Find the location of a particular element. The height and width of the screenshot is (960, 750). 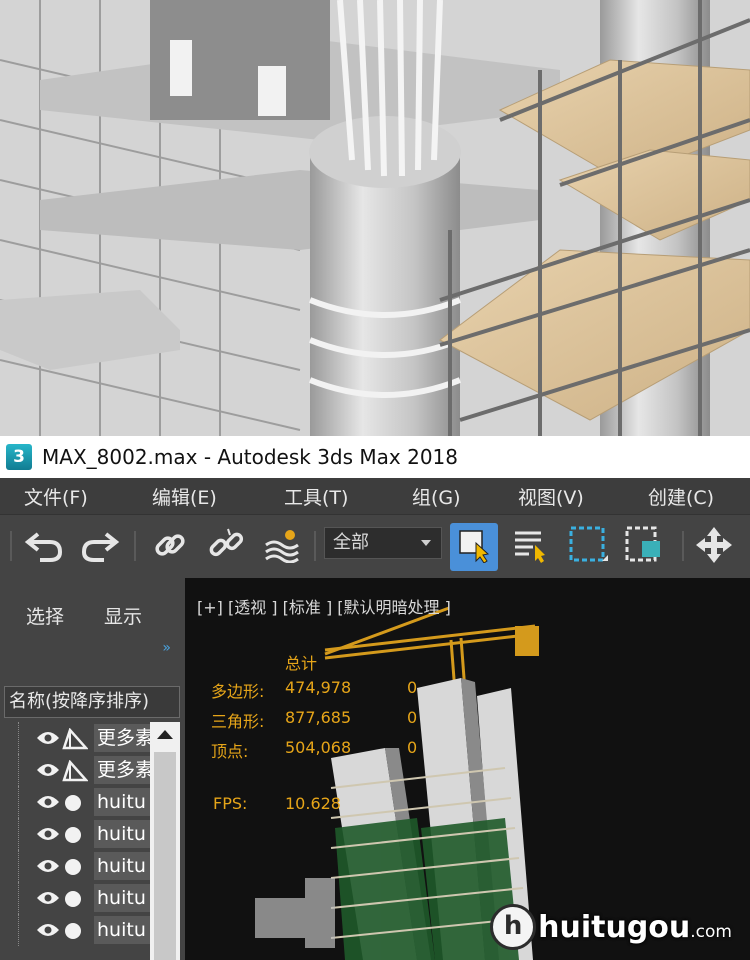

window-title: MAX_8002.max - Autodesk 3ds Max 2018 is located at coordinates (250, 457).